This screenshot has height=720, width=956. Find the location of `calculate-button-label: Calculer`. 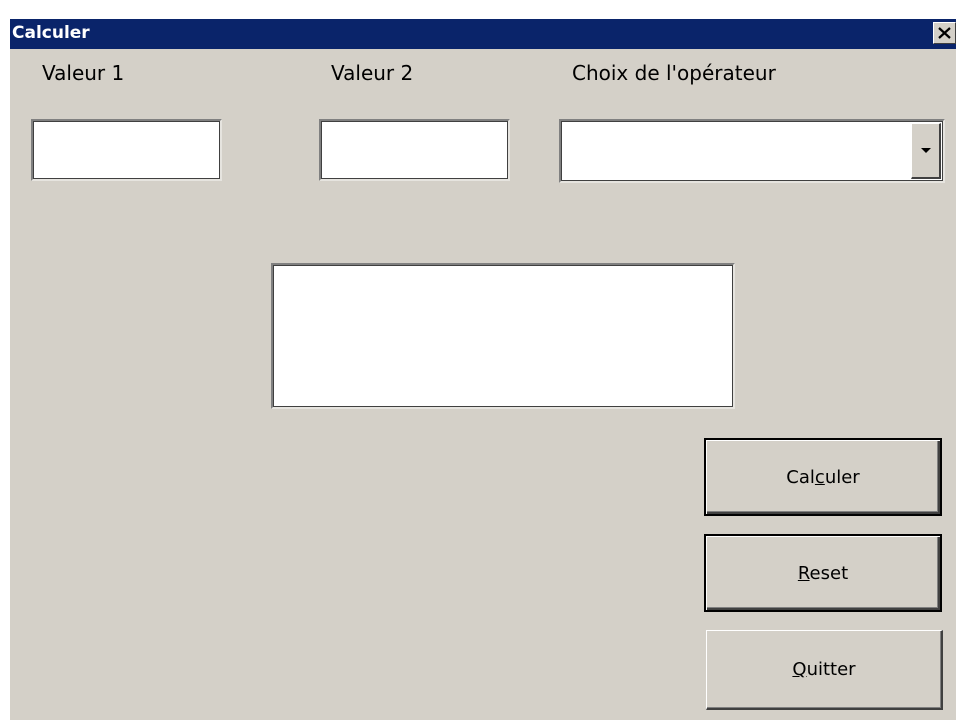

calculate-button-label: Calculer is located at coordinates (823, 477).